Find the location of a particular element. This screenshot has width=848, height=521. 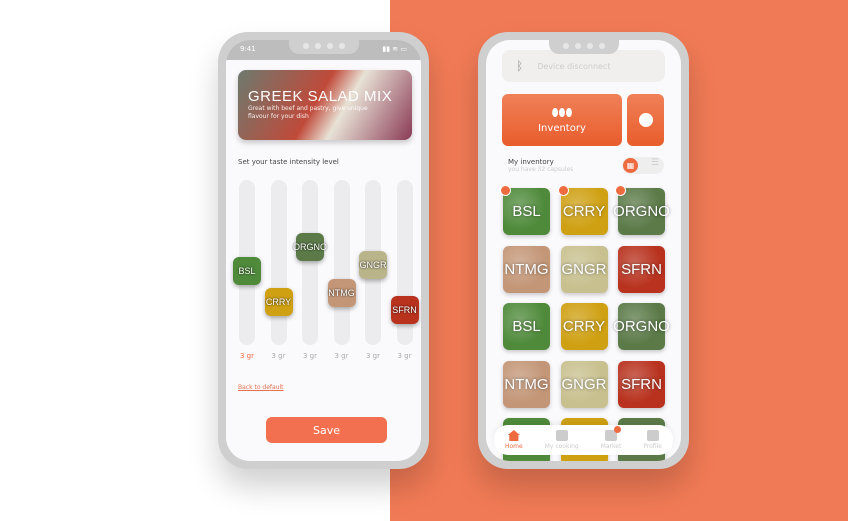

capsules-icon: ⬮⬮⬮ is located at coordinates (562, 112).